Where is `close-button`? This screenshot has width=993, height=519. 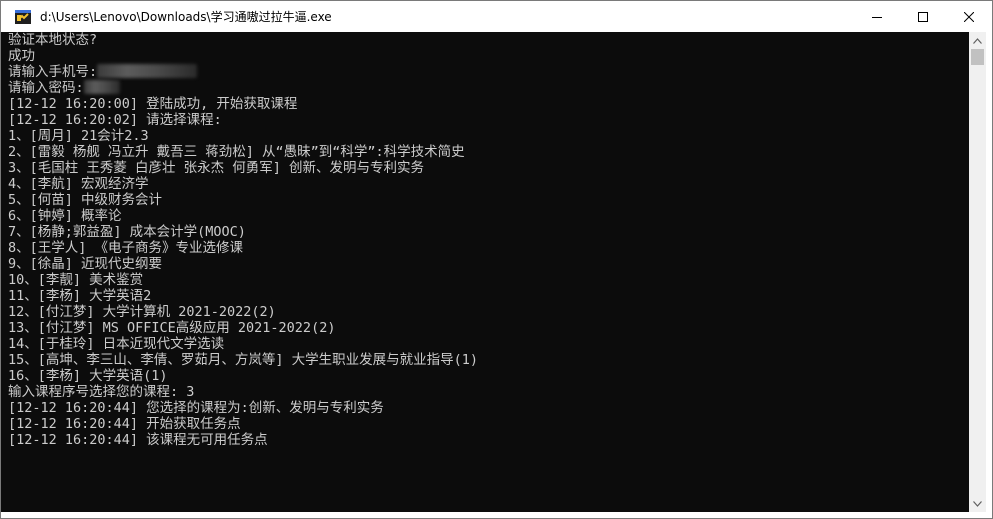
close-button is located at coordinates (969, 16).